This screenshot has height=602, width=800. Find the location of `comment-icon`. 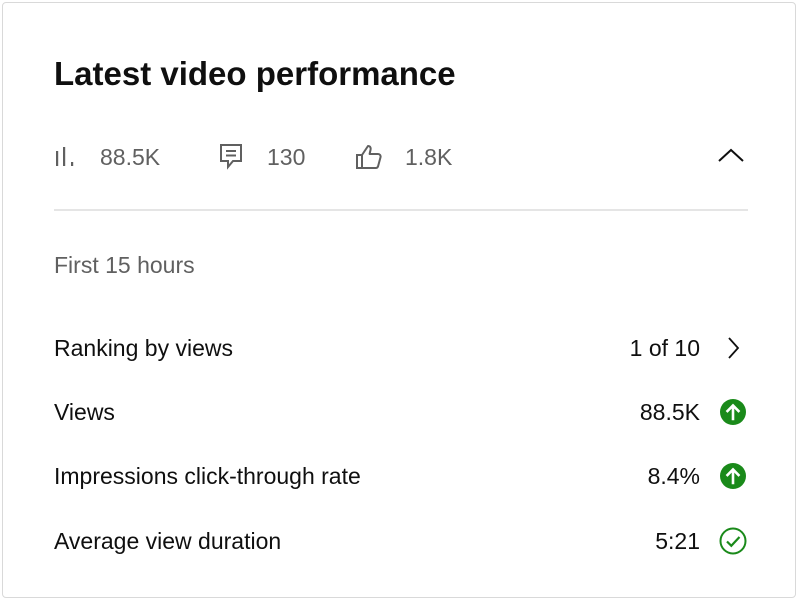

comment-icon is located at coordinates (232, 157).